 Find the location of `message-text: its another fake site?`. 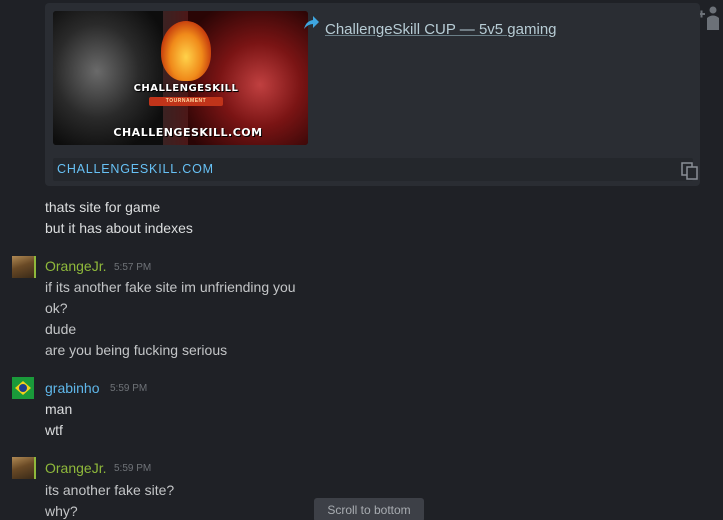

message-text: its another fake site? is located at coordinates (110, 490).